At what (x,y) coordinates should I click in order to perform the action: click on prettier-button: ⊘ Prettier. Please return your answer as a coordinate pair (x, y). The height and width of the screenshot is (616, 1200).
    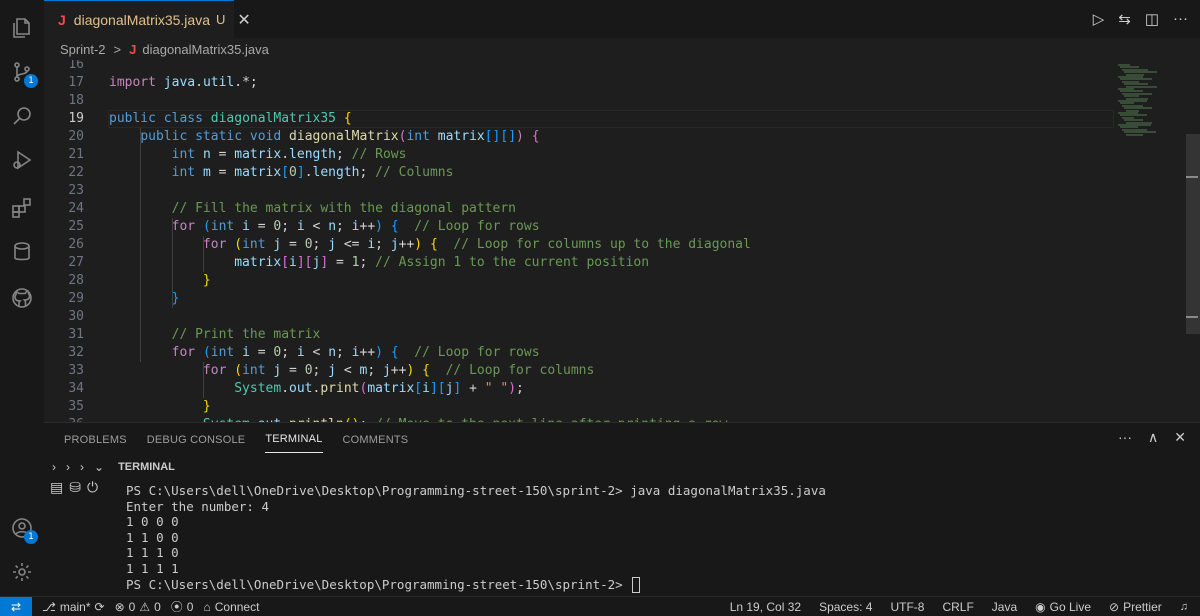
    Looking at the image, I should click on (1135, 607).